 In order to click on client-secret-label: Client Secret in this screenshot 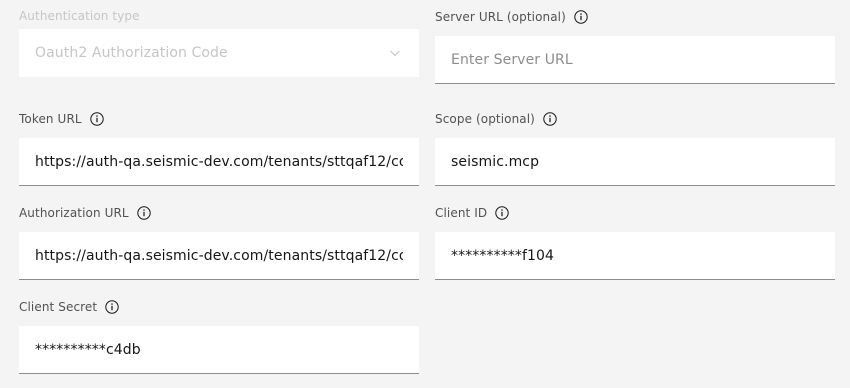, I will do `click(58, 307)`.